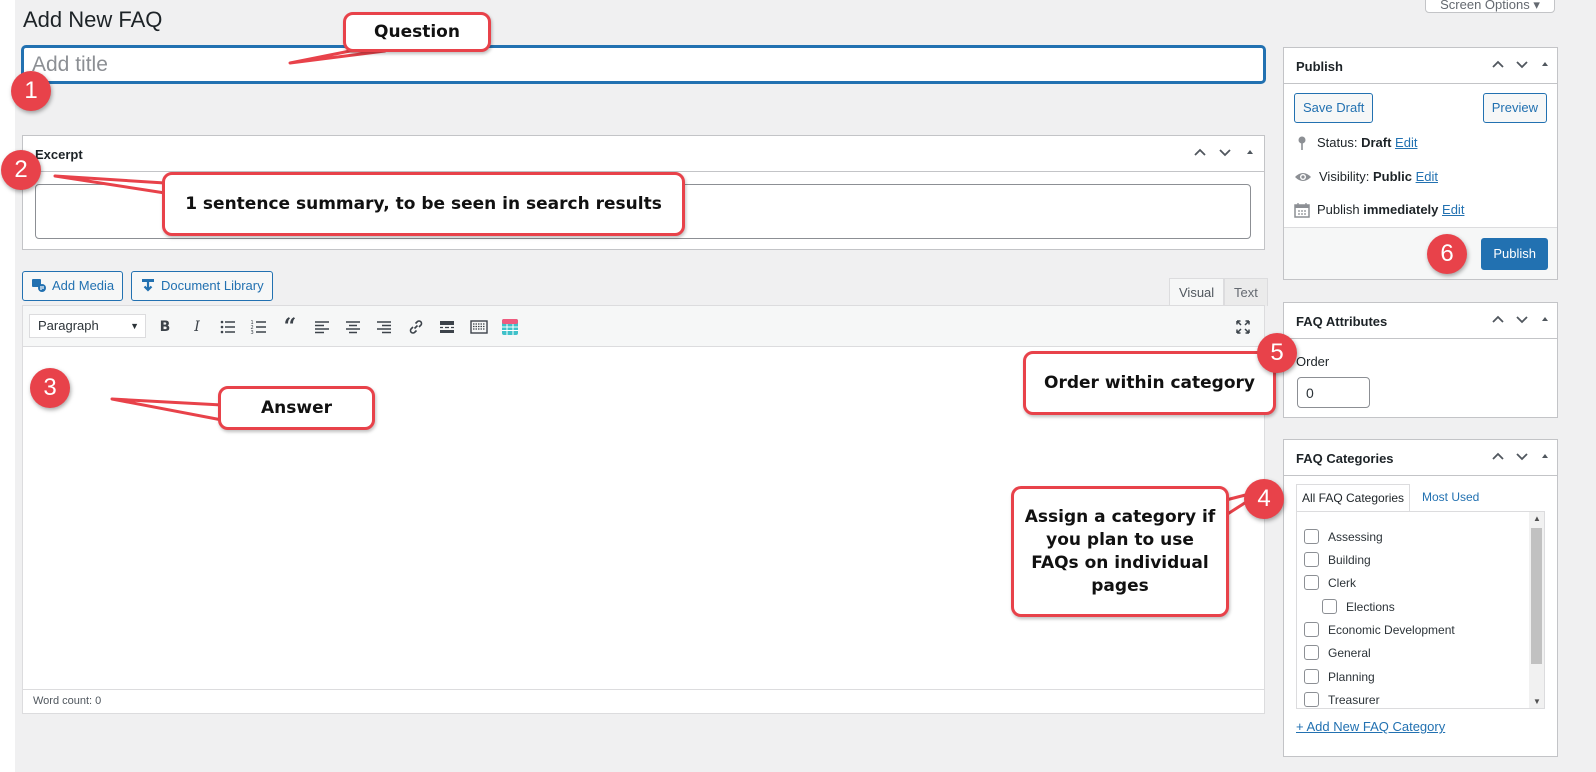 The image size is (1596, 772). I want to click on tab-text: Text, so click(1246, 292).